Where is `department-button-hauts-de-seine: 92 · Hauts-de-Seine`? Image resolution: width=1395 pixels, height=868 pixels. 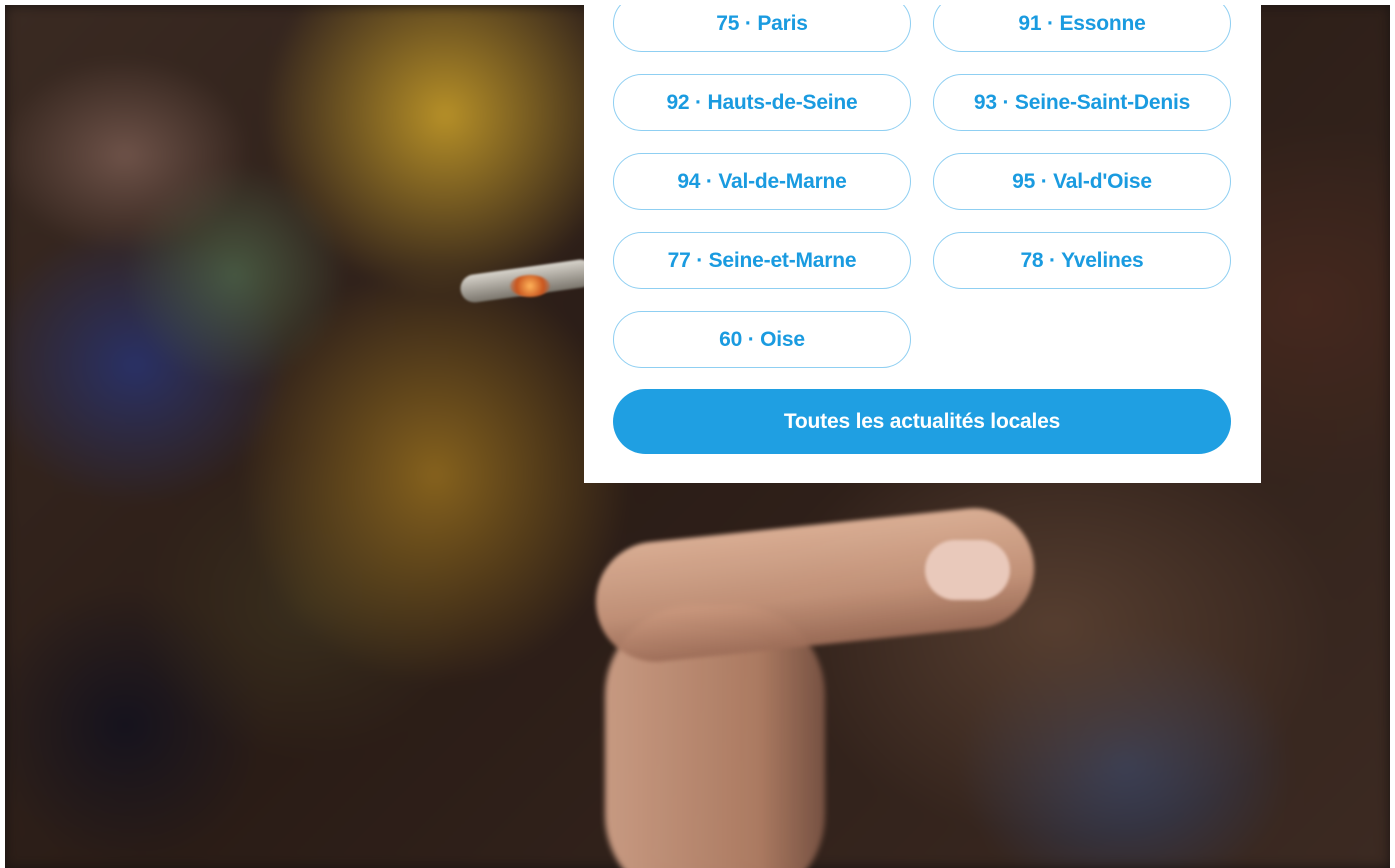
department-button-hauts-de-seine: 92 · Hauts-de-Seine is located at coordinates (762, 102).